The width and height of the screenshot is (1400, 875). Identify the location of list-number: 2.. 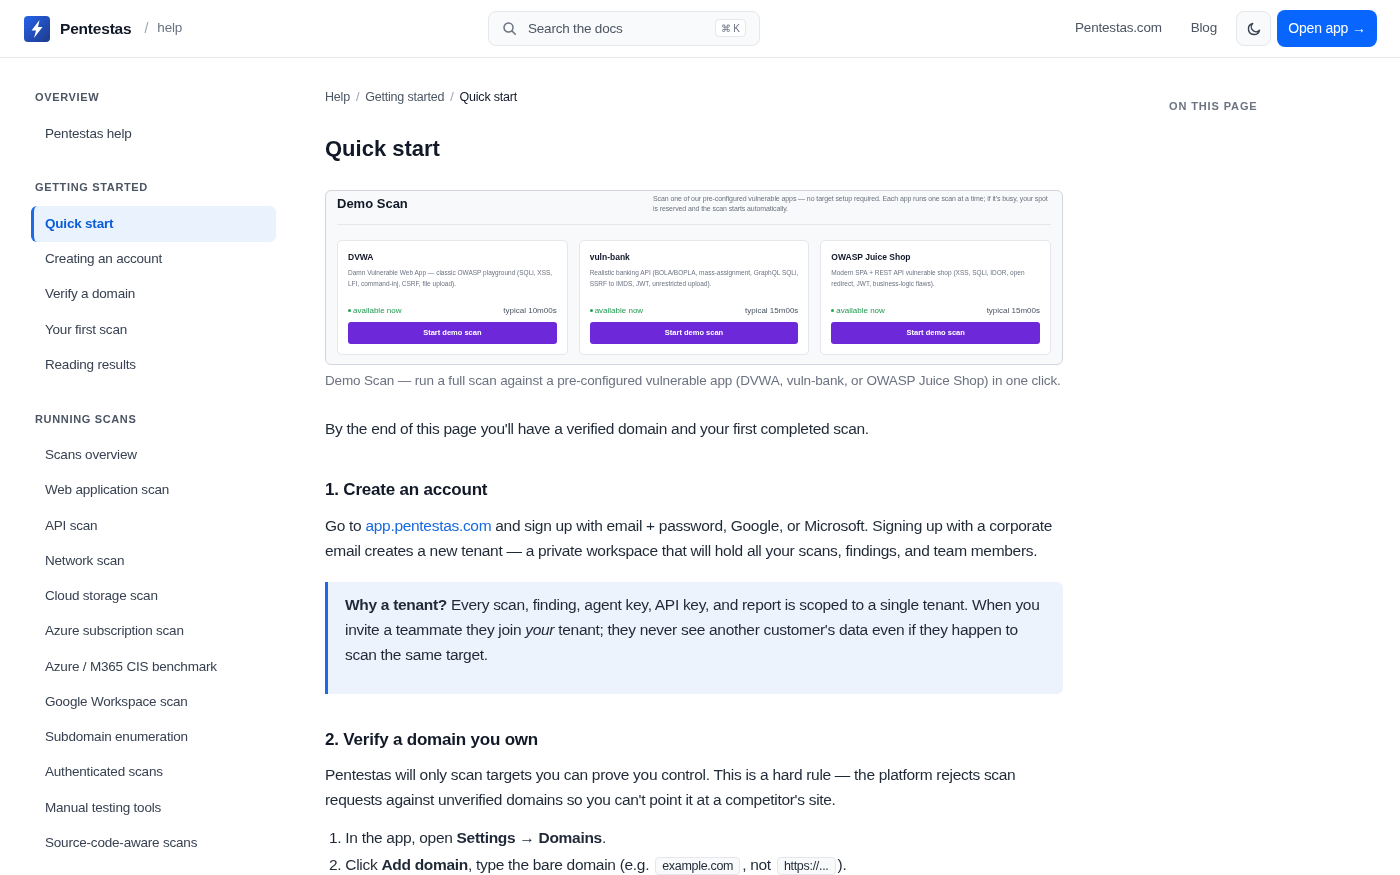
(335, 865).